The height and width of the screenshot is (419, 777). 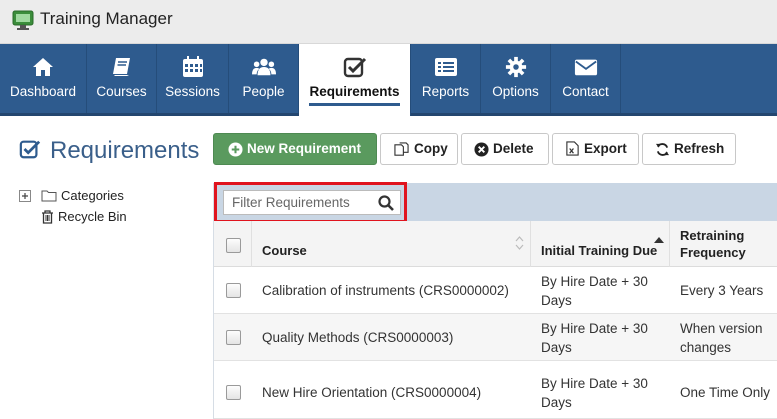 What do you see at coordinates (125, 150) in the screenshot?
I see `page-title: Requirements` at bounding box center [125, 150].